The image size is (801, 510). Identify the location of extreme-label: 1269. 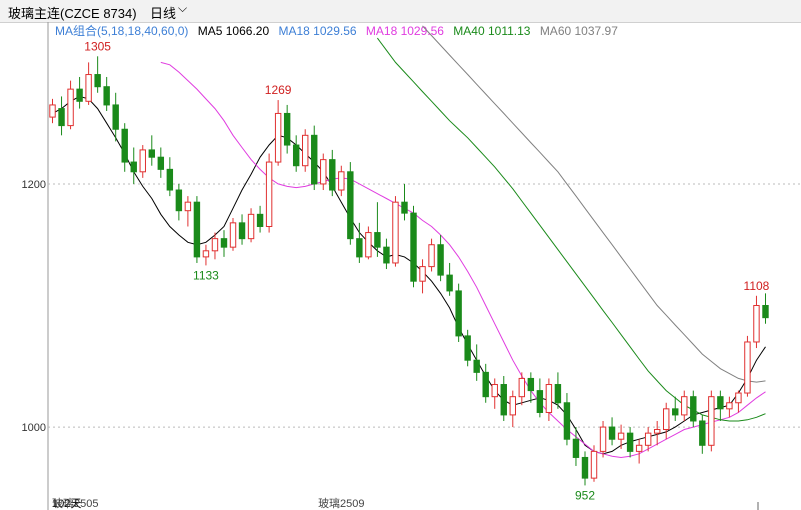
(278, 90).